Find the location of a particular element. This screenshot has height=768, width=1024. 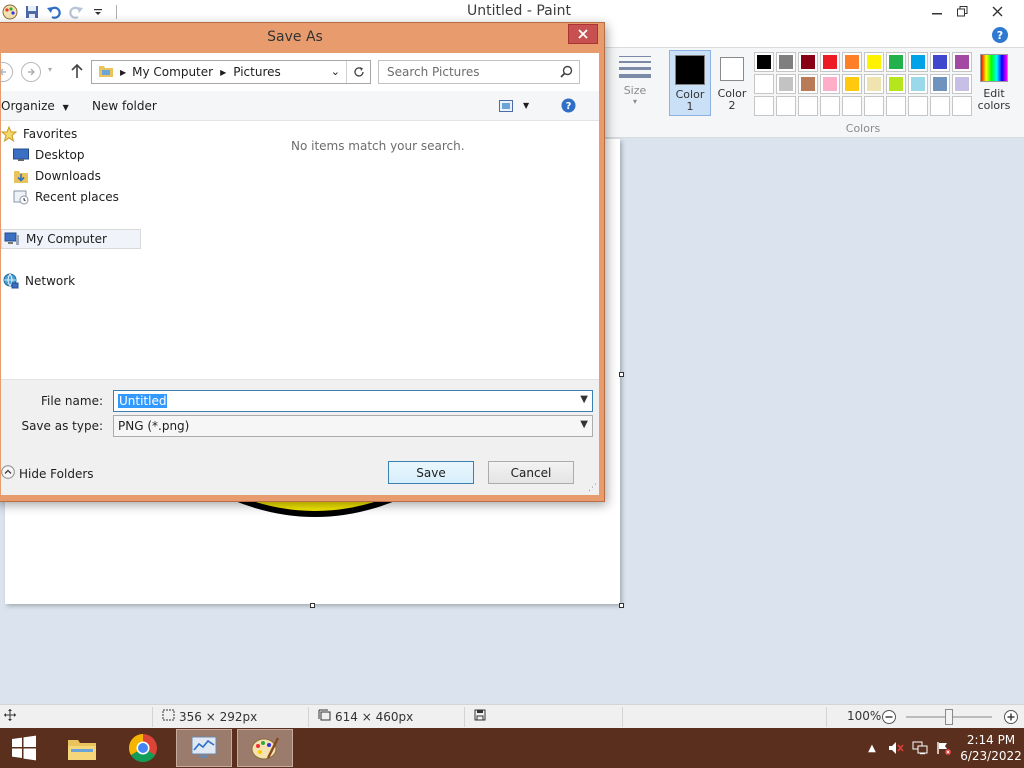

edit-colors-button: Edit colors is located at coordinates (994, 85).